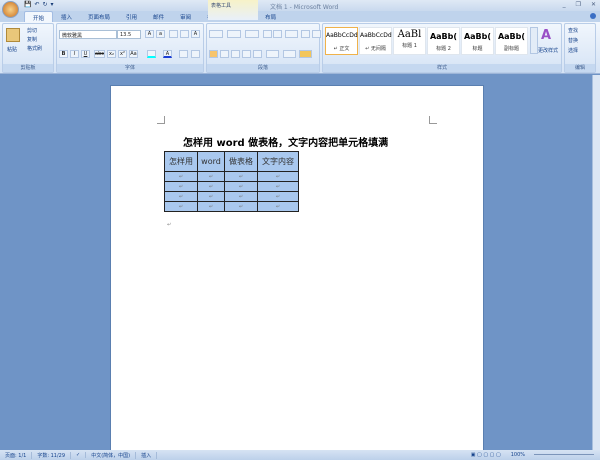 The height and width of the screenshot is (460, 600). I want to click on document-table: 怎样用 word 做表格 文字内容 ↵ ↵ ↵ ↵ ↵ ↵ ↵ ↵ ↵ ↵ ↵ ↵ ↵ ↵ ↵ ↵, so click(231, 181).